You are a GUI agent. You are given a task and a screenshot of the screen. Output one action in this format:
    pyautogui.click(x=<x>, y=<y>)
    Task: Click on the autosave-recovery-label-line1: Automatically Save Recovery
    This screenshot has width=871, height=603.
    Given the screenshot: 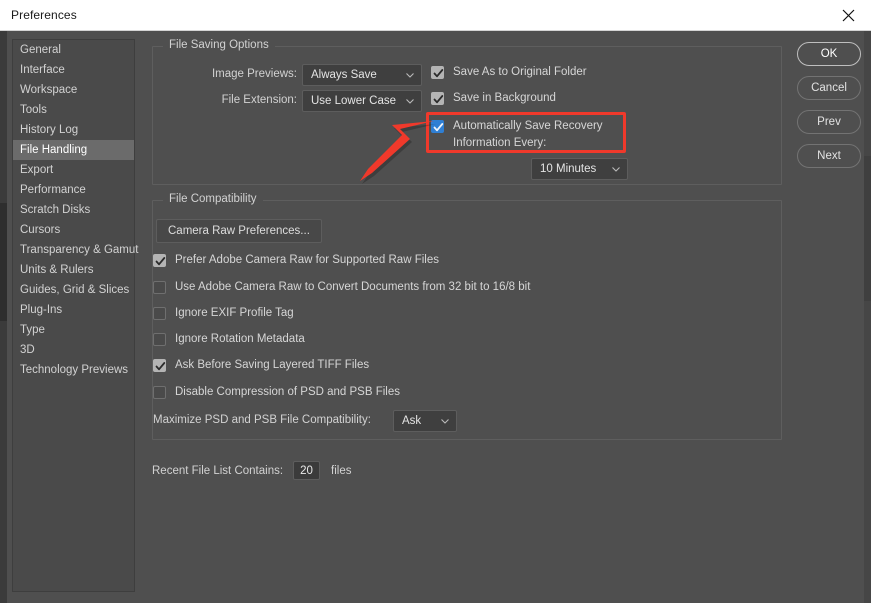 What is the action you would take?
    pyautogui.click(x=528, y=126)
    